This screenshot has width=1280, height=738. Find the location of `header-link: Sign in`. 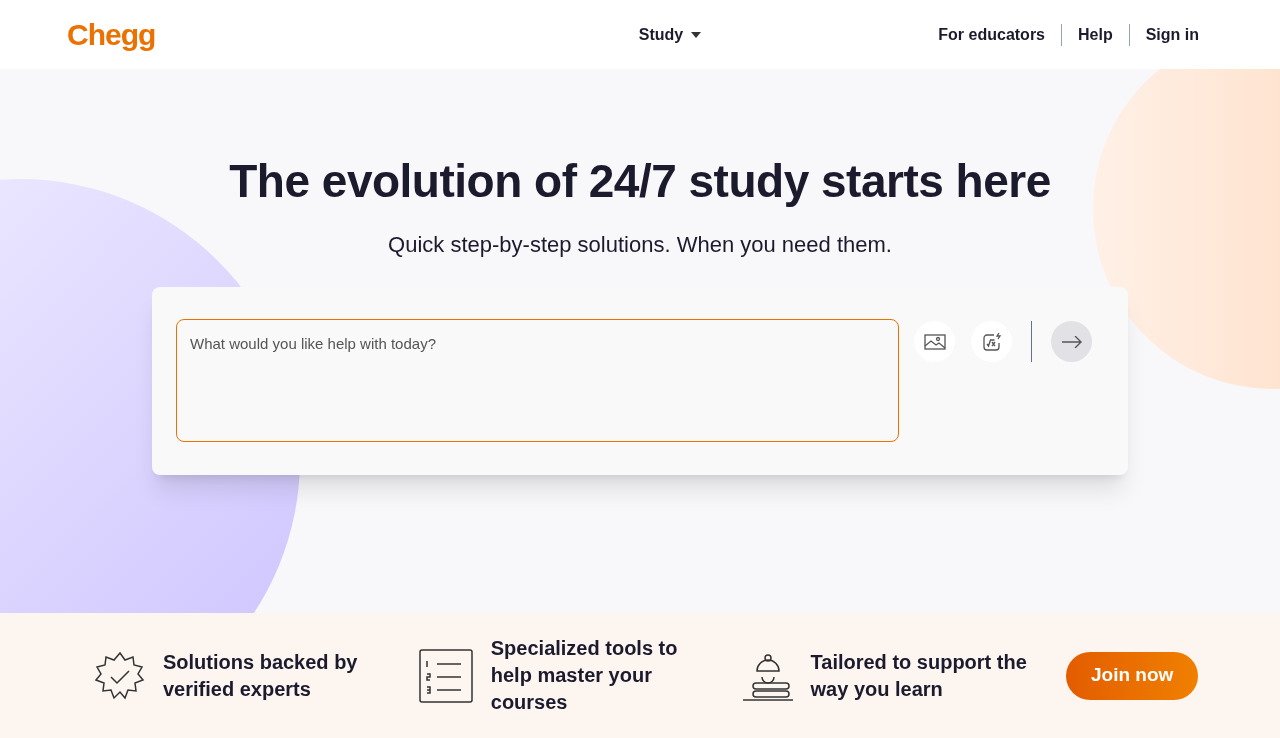

header-link: Sign in is located at coordinates (1172, 34).